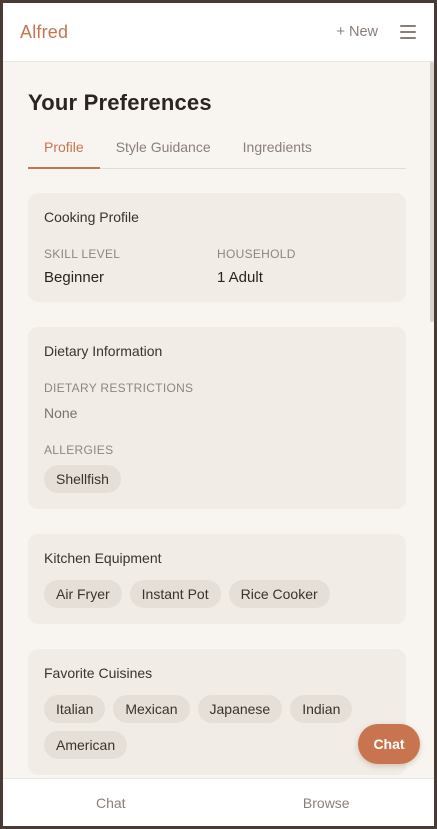 The width and height of the screenshot is (437, 829). What do you see at coordinates (86, 745) in the screenshot?
I see `cuisine-chip: American` at bounding box center [86, 745].